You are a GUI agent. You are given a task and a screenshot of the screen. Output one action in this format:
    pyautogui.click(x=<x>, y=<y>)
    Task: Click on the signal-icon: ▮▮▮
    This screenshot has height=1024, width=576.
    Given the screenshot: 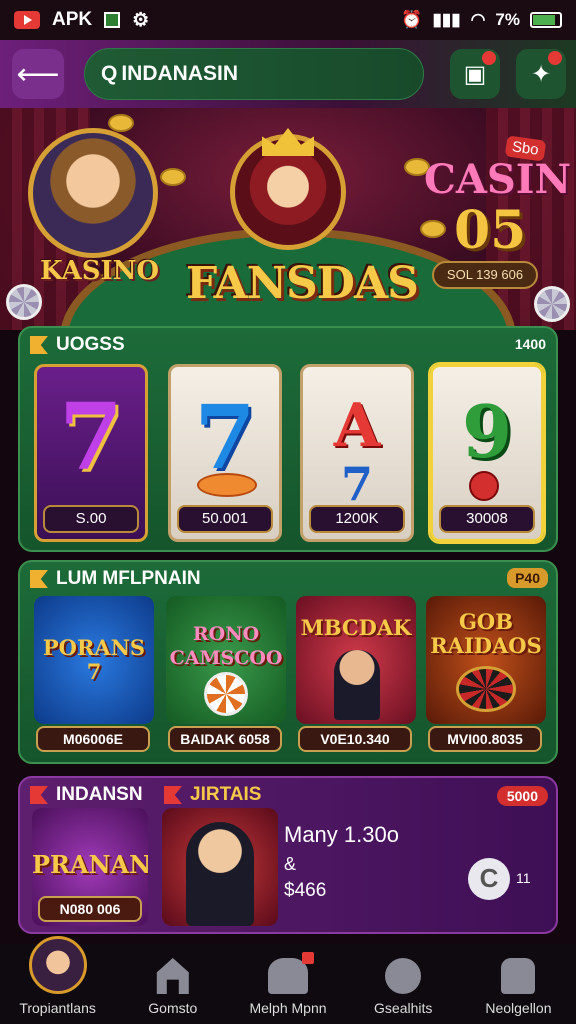 What is the action you would take?
    pyautogui.click(x=446, y=19)
    